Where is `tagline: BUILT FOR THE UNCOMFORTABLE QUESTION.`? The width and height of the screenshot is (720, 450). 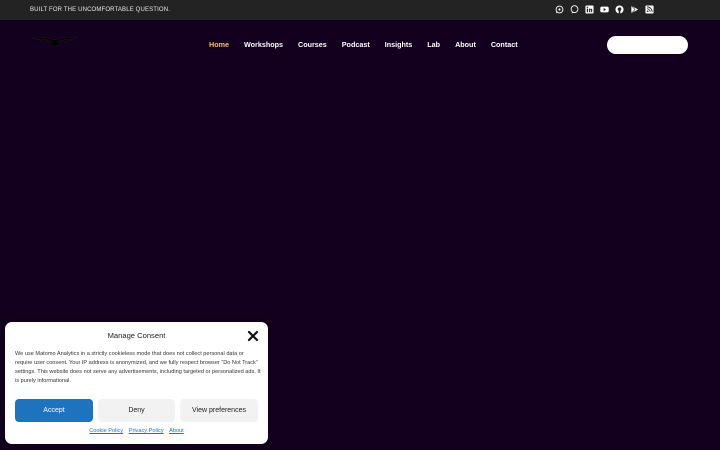
tagline: BUILT FOR THE UNCOMFORTABLE QUESTION. is located at coordinates (100, 10).